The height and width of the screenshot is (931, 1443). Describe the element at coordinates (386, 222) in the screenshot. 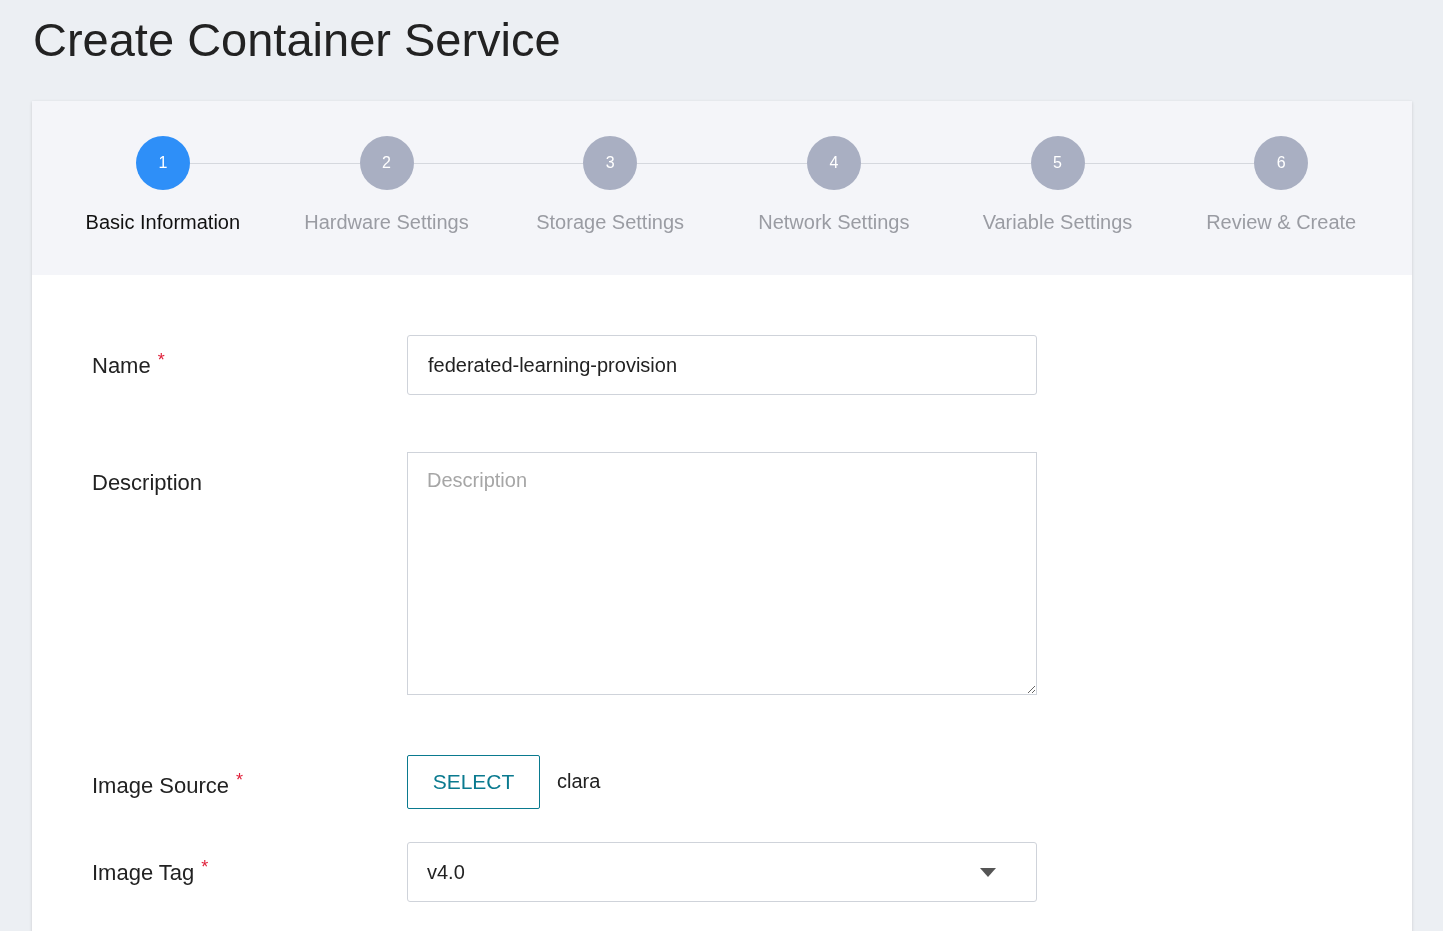

I see `step-label: Hardware Settings` at that location.